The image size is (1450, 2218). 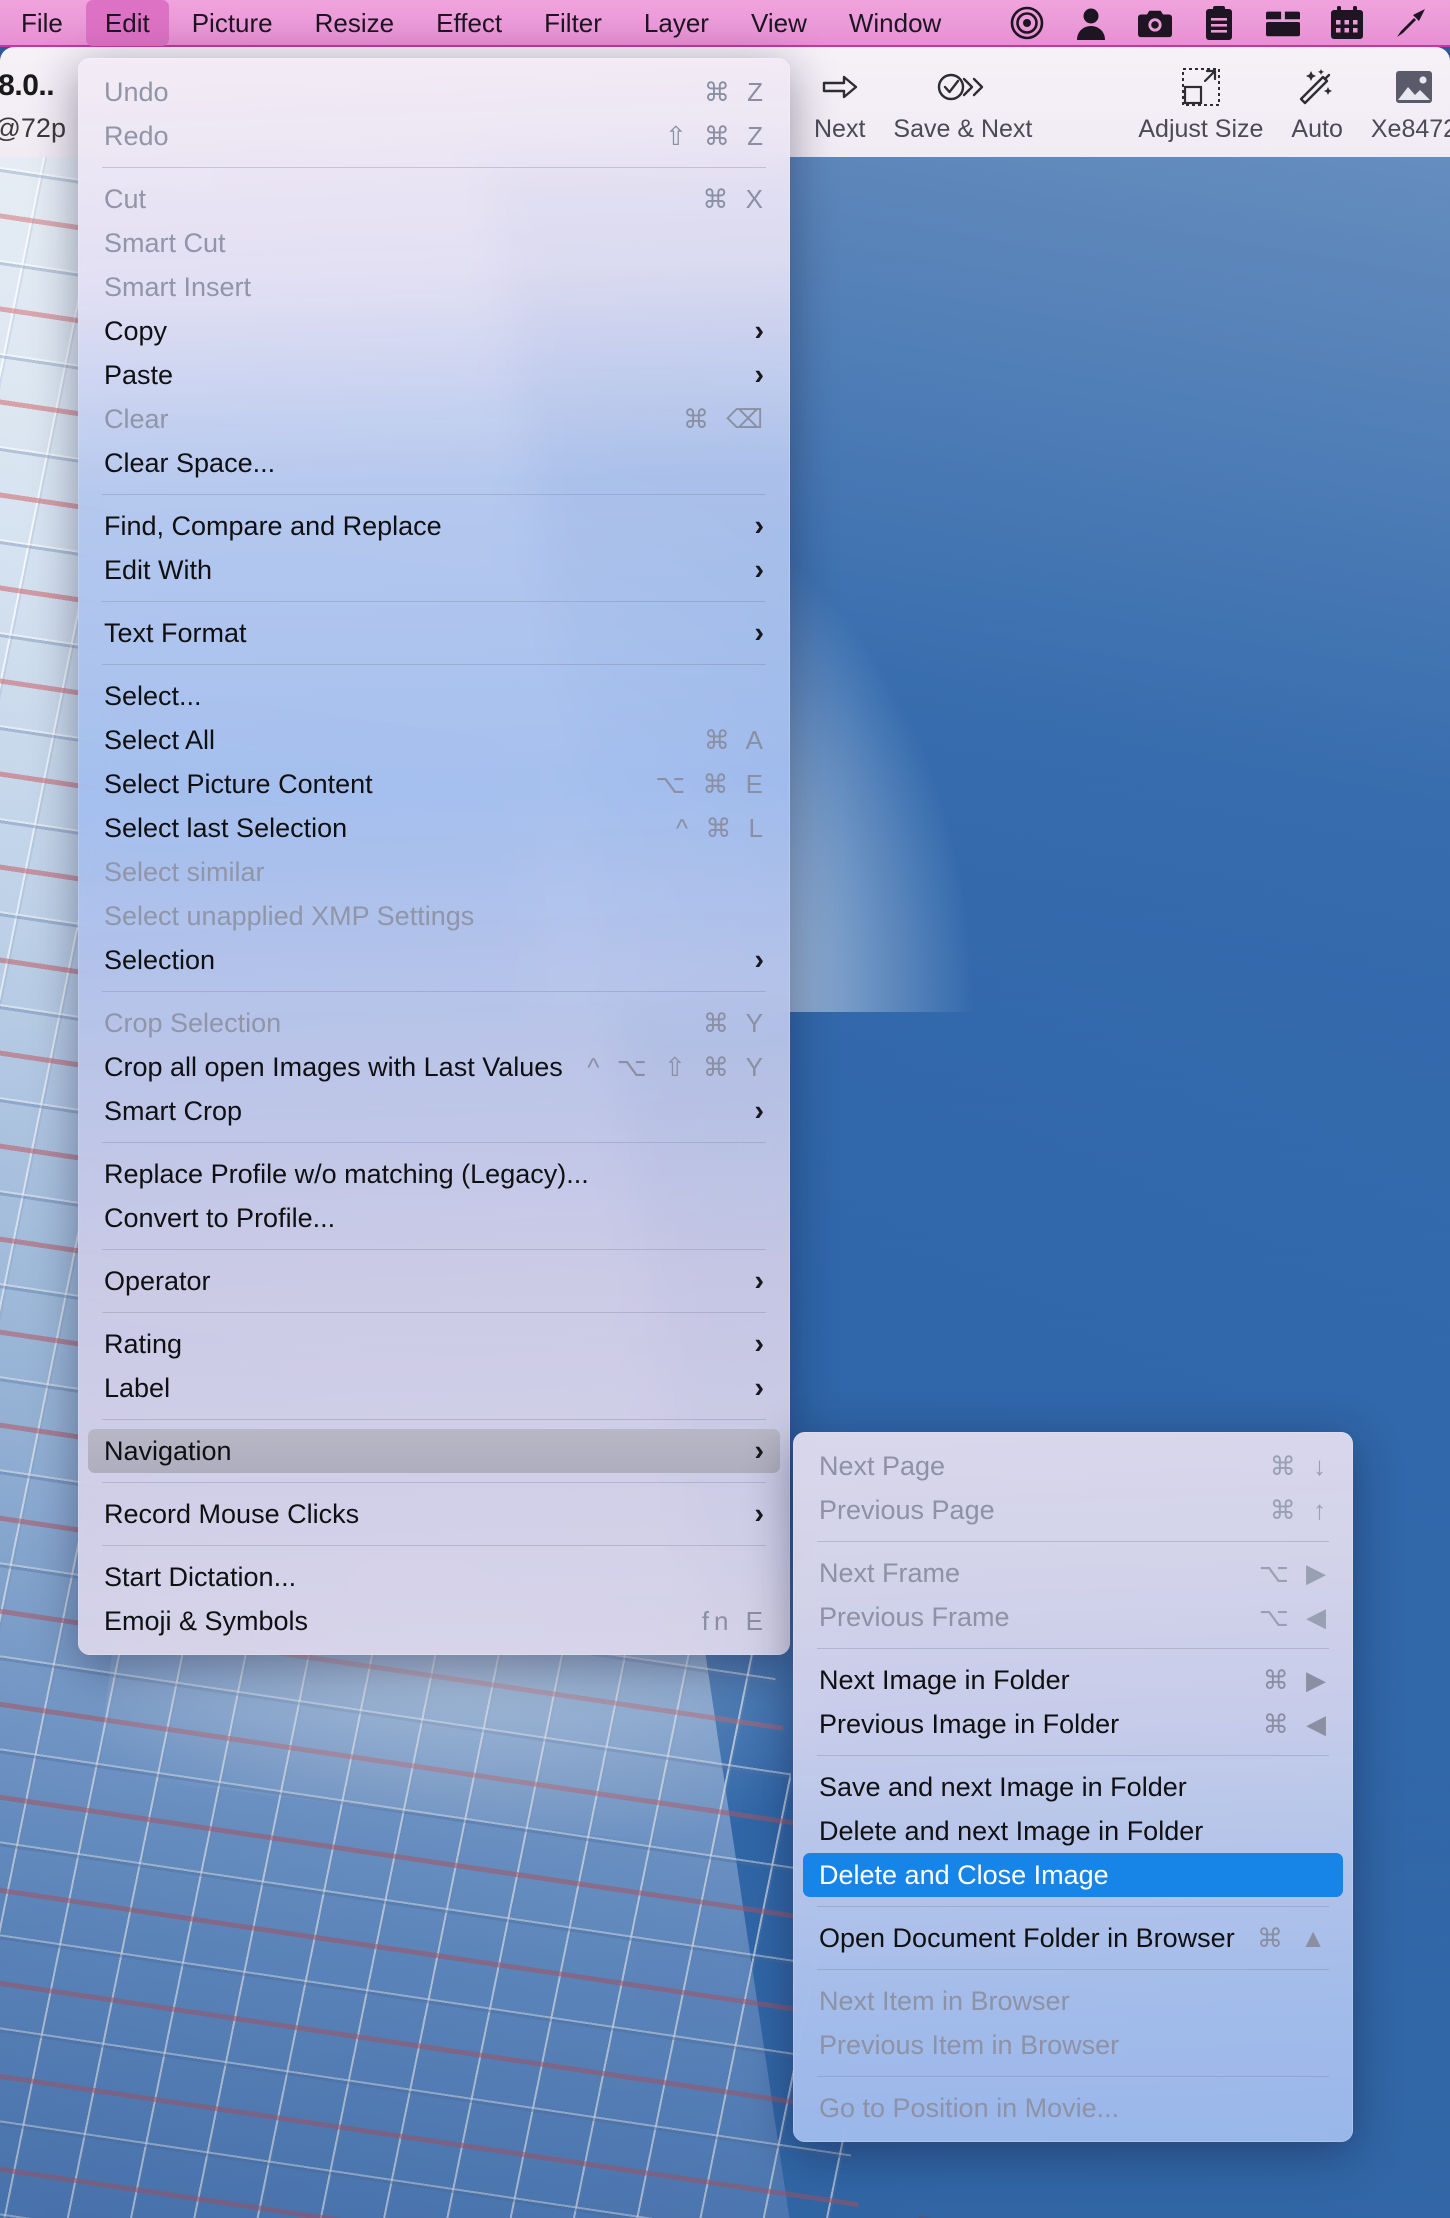 What do you see at coordinates (1073, 1831) in the screenshot?
I see `submenu-item-delete-and-next-image: Delete and next Image in Folder` at bounding box center [1073, 1831].